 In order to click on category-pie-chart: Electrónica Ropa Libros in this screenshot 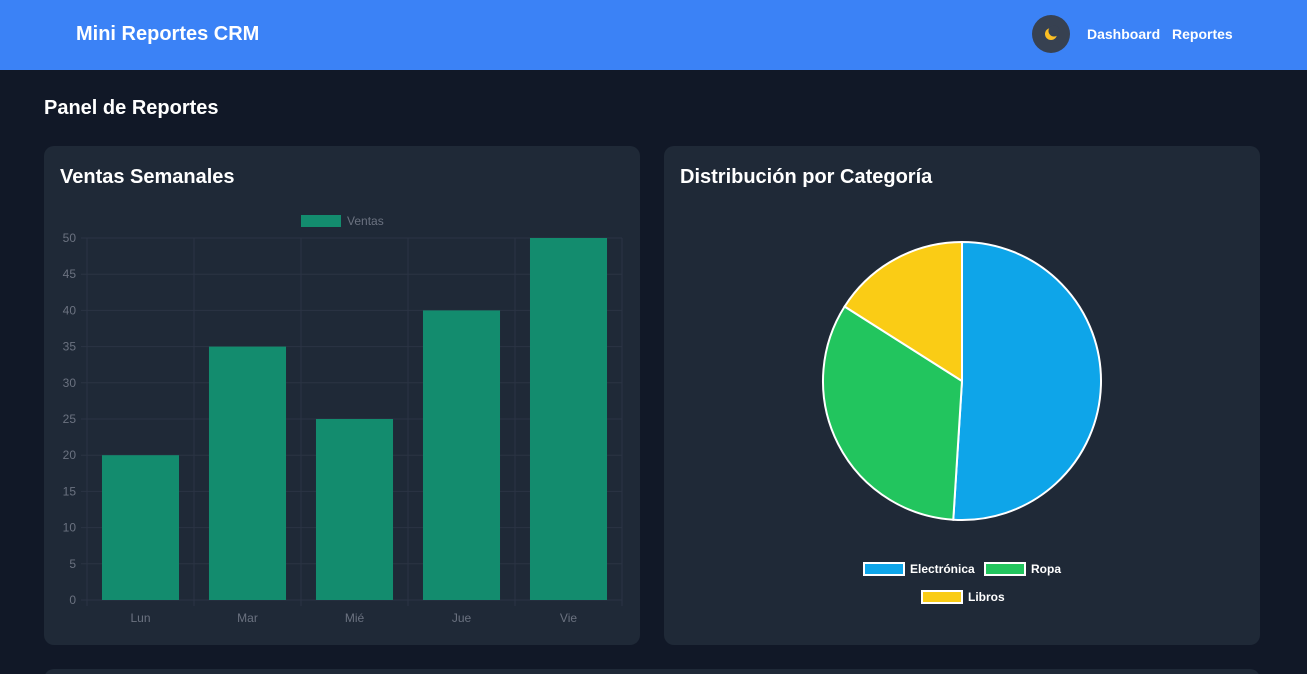, I will do `click(962, 422)`.